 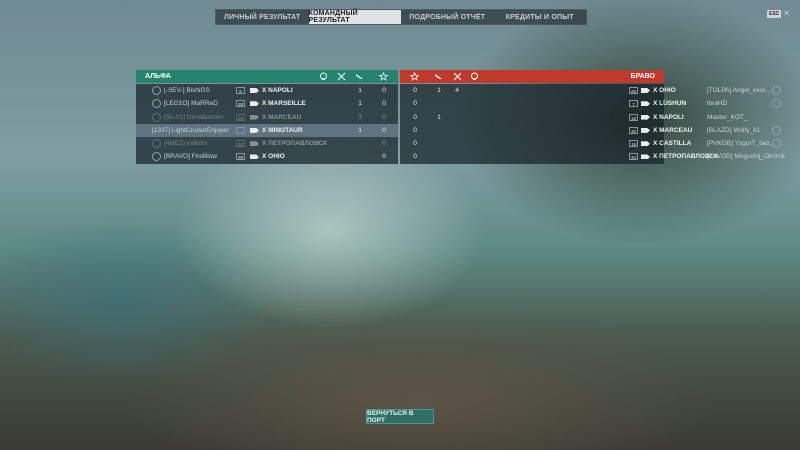 What do you see at coordinates (668, 117) in the screenshot?
I see `ship-name: X NAPOLI` at bounding box center [668, 117].